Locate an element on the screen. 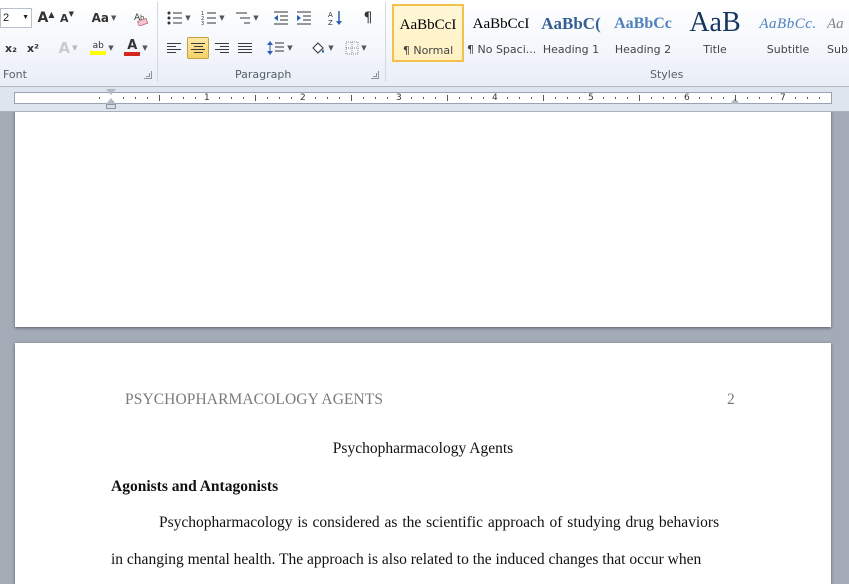  subscript-icon: x₂ is located at coordinates (11, 48).